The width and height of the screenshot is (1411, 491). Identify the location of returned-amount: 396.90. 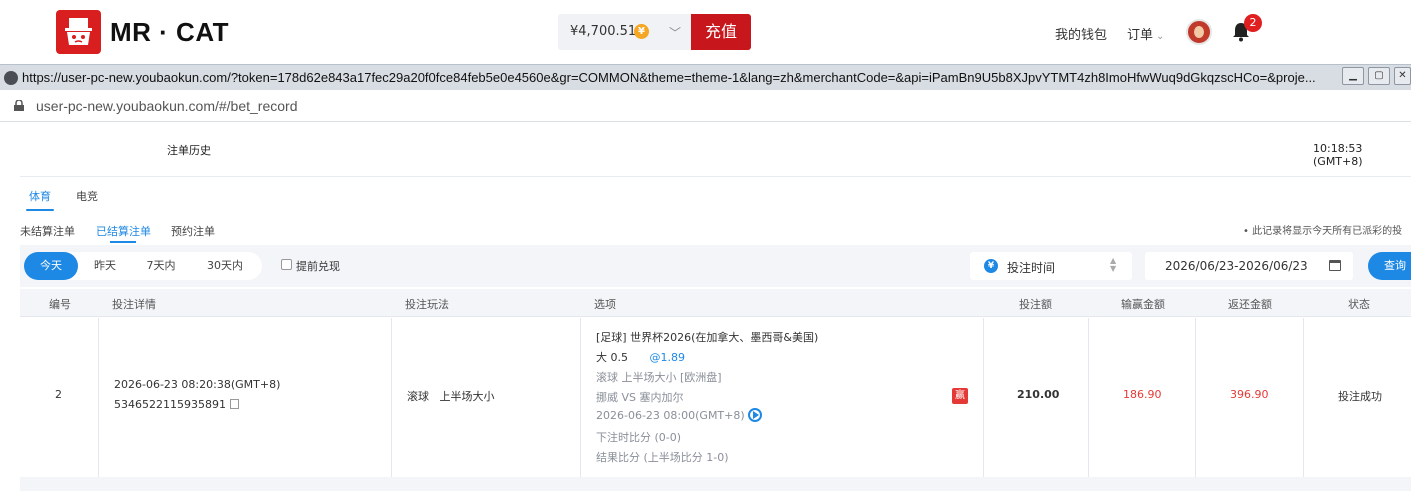
(1249, 394).